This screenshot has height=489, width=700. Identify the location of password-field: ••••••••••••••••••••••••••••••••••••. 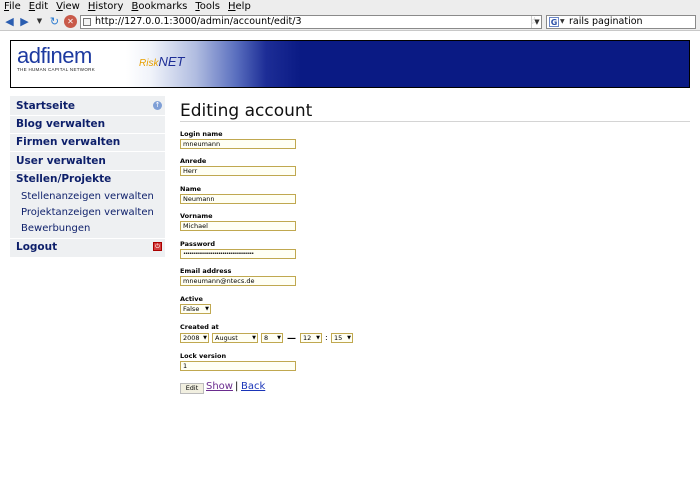
(238, 254).